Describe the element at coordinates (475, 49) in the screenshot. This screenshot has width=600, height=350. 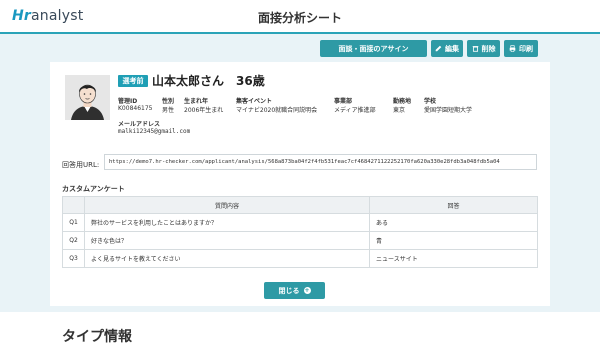
I see `trash-icon` at that location.